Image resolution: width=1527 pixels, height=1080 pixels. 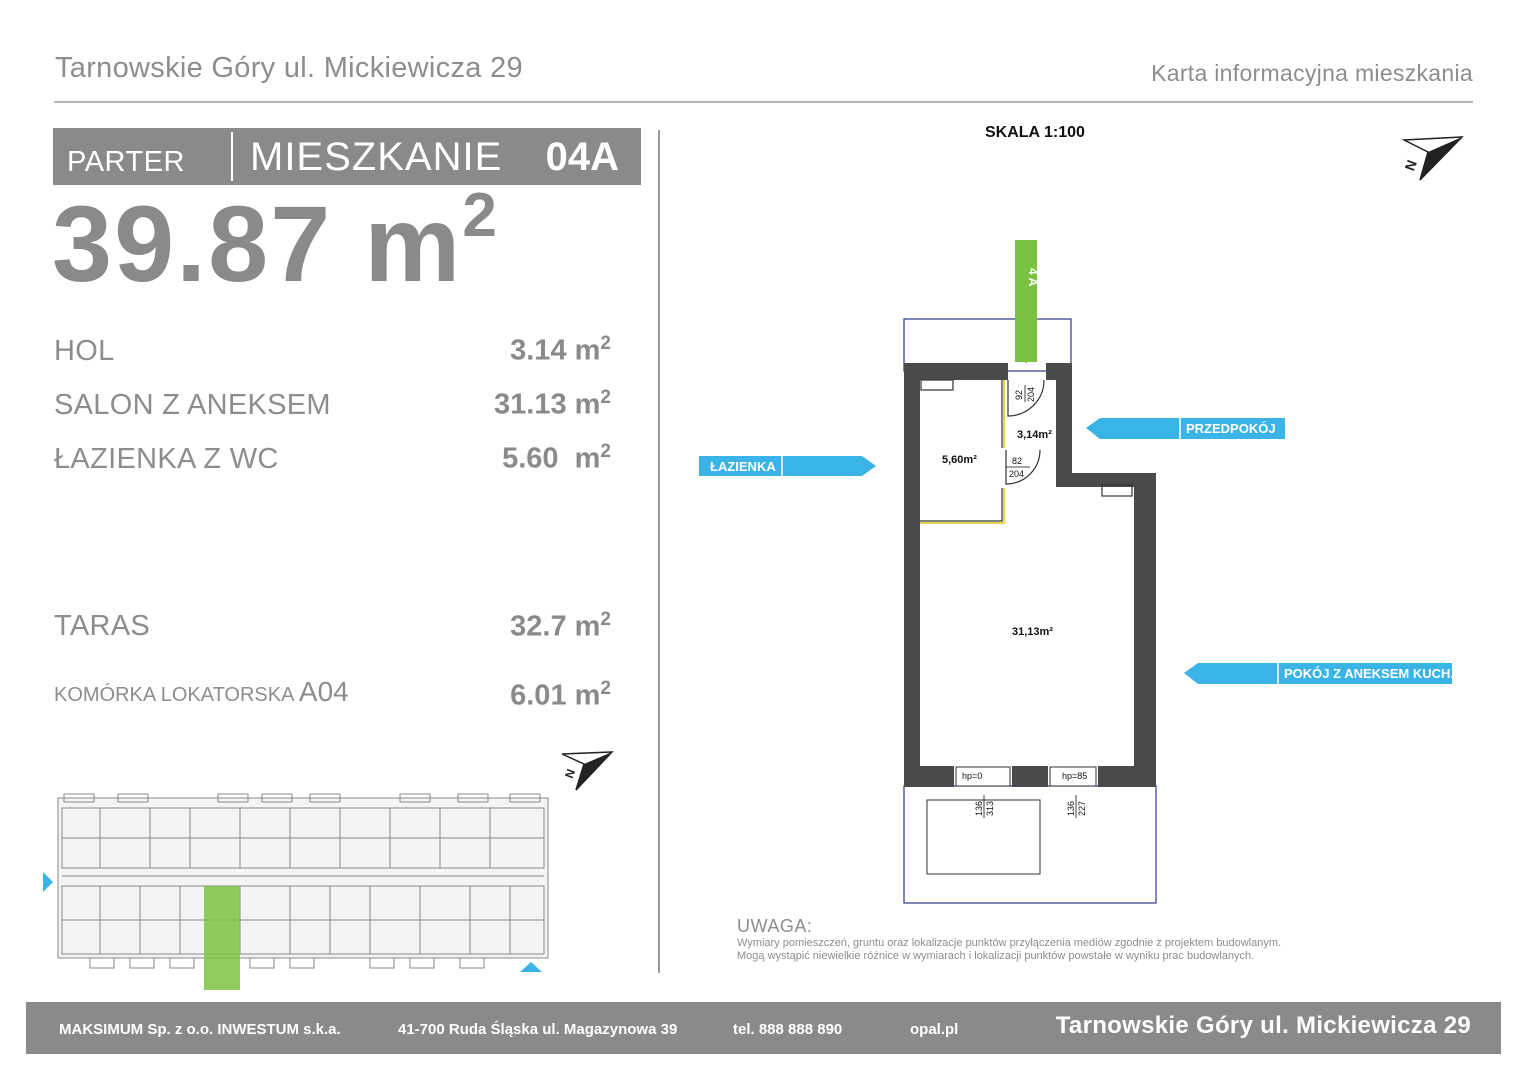 I want to click on terrace-area-value: 32.7 m, so click(x=555, y=626).